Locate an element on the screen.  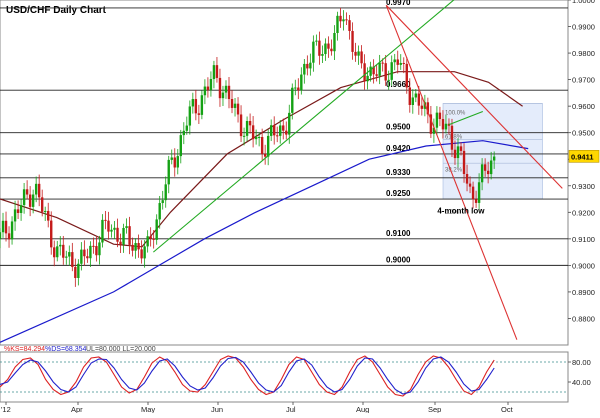
y-tick-label: 0.9000 is located at coordinates (583, 265).